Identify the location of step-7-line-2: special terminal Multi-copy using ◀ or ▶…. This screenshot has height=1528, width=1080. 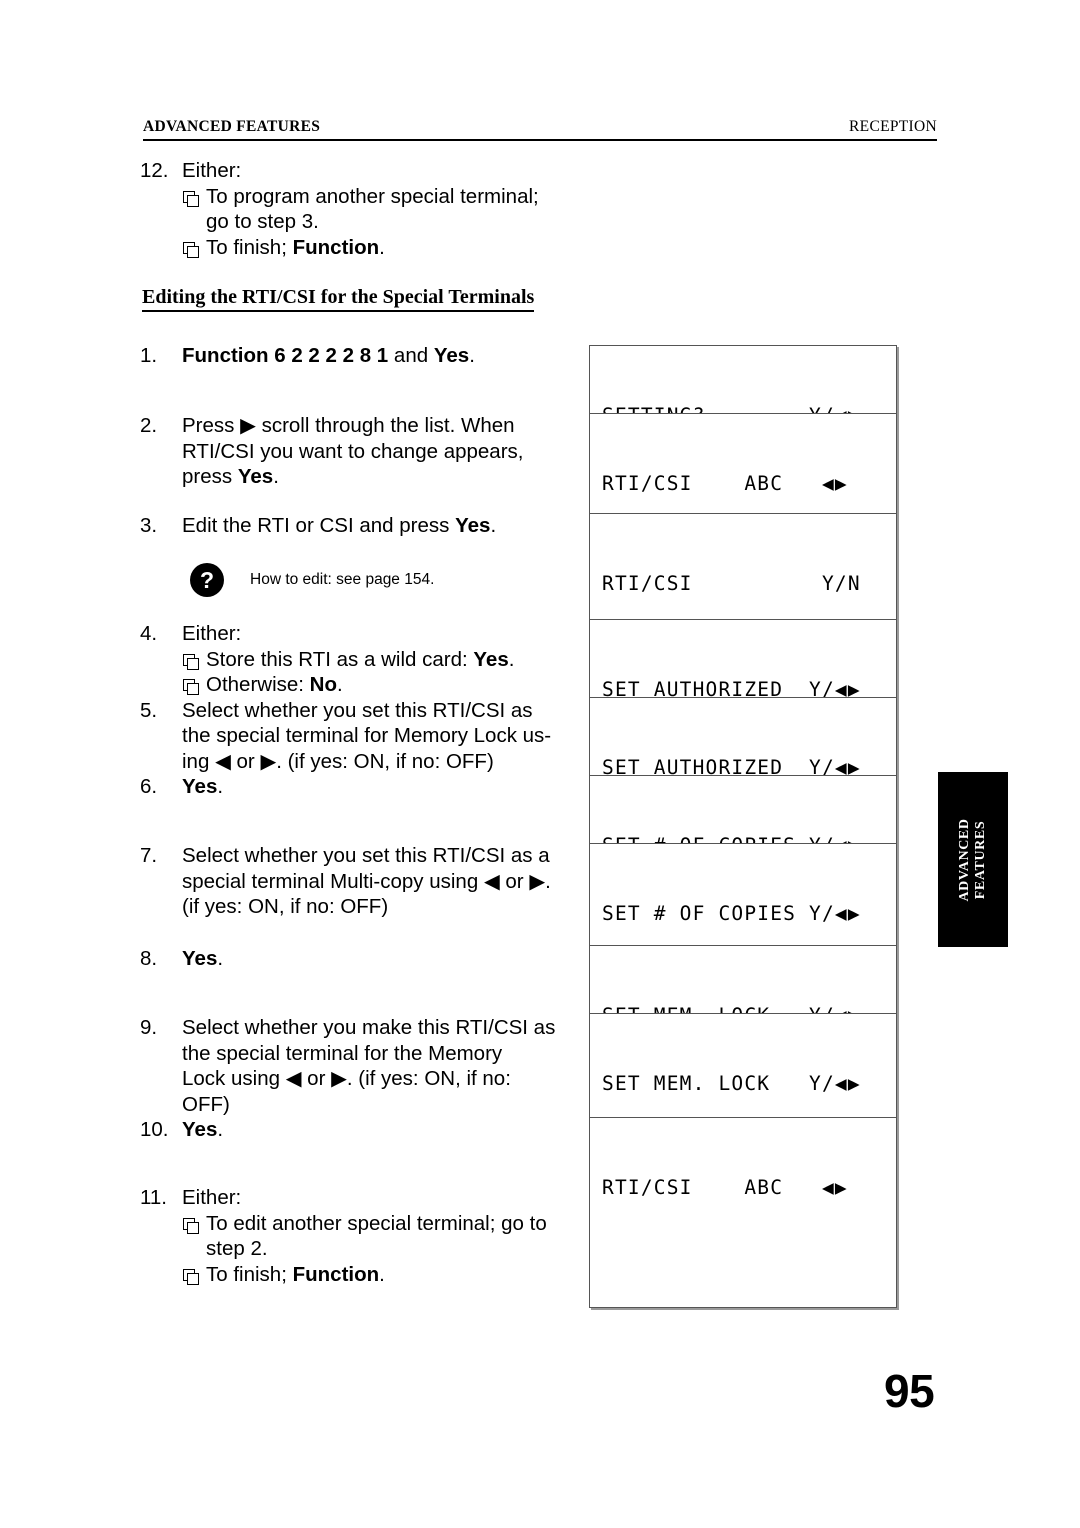
(366, 881).